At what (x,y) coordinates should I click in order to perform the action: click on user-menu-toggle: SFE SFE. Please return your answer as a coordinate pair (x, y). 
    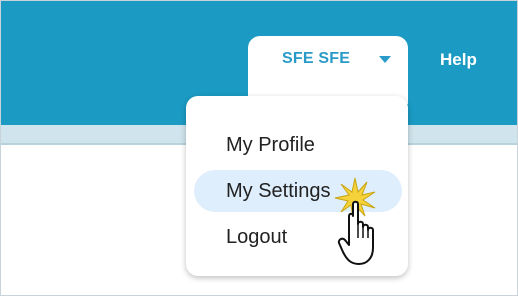
    Looking at the image, I should click on (316, 59).